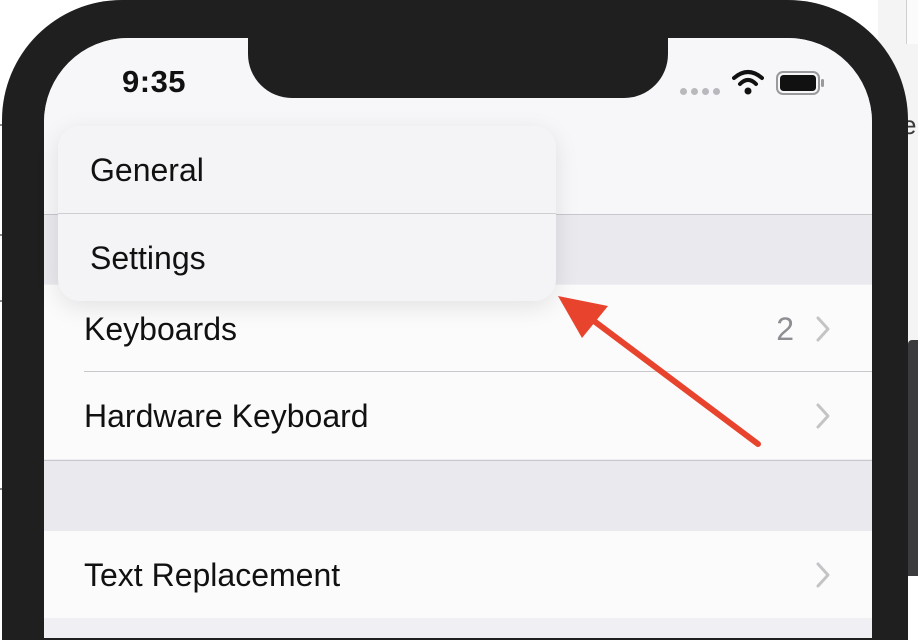 This screenshot has width=918, height=640. I want to click on desktop-window-edge, so click(912, 22).